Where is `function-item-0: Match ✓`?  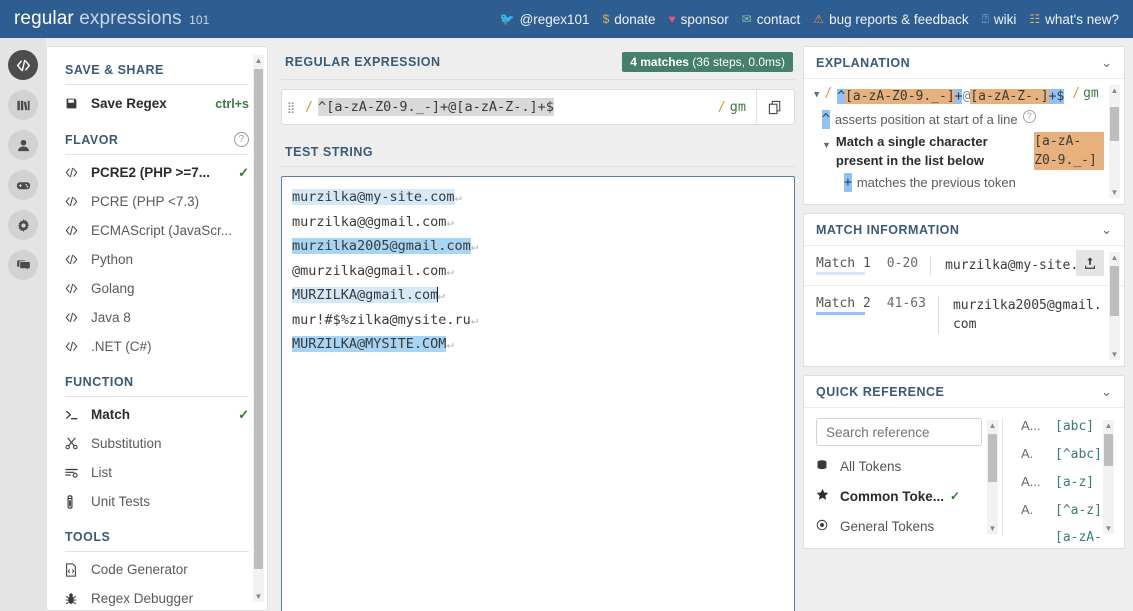
function-item-0: Match ✓ is located at coordinates (157, 414).